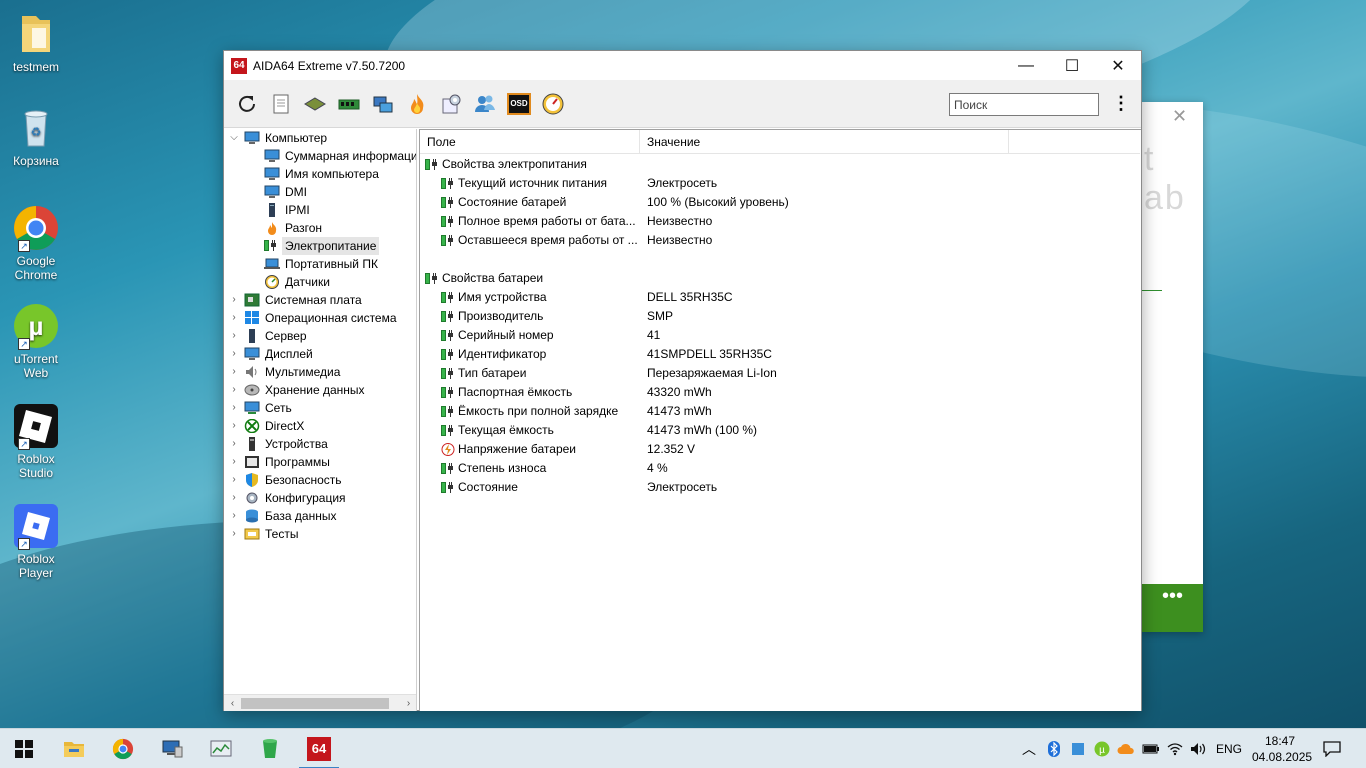  I want to click on tree-node-summary: Суммарная информация, so click(340, 156).